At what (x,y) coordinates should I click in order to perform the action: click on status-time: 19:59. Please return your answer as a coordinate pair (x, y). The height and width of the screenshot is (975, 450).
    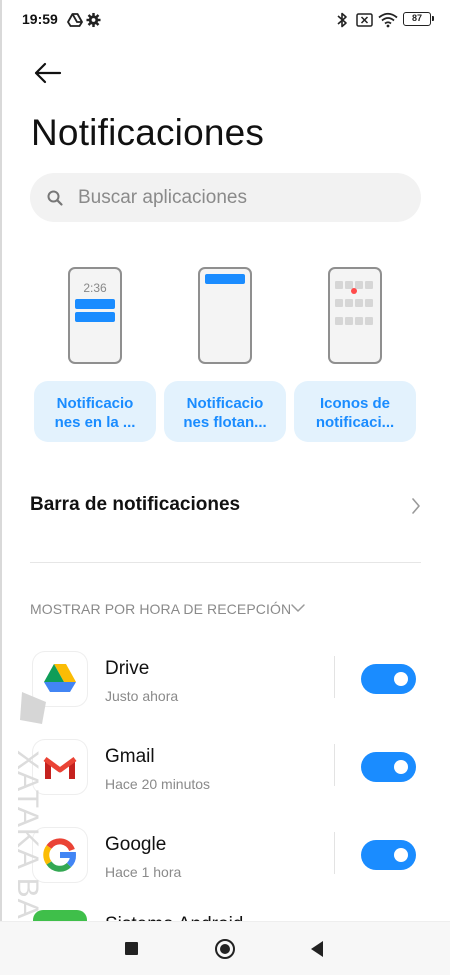
    Looking at the image, I should click on (40, 19).